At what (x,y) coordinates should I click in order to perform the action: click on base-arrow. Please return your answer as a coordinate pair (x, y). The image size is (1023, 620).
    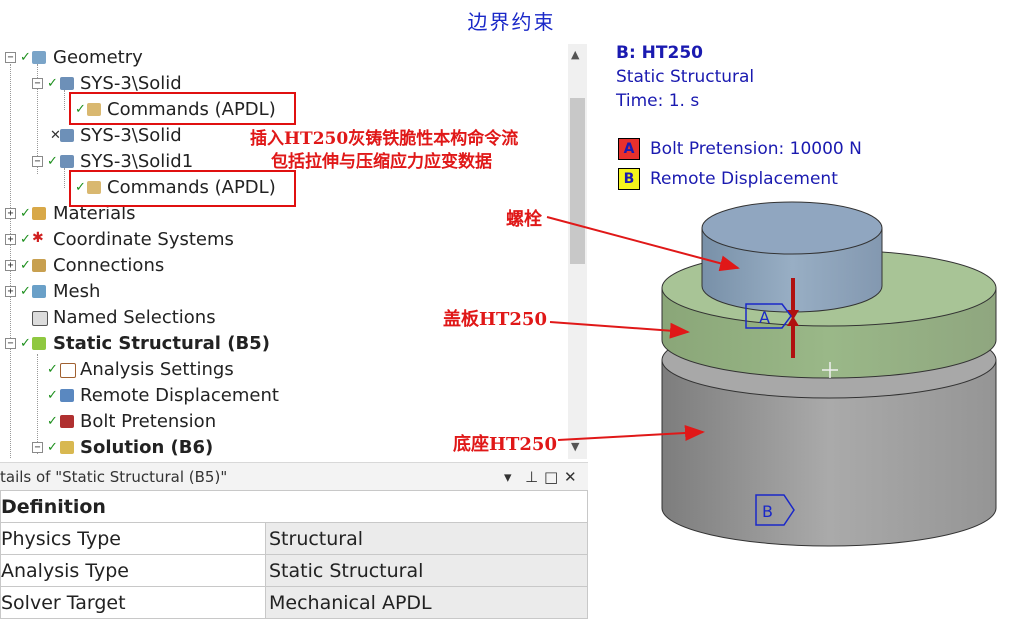
    Looking at the image, I should click on (631, 433).